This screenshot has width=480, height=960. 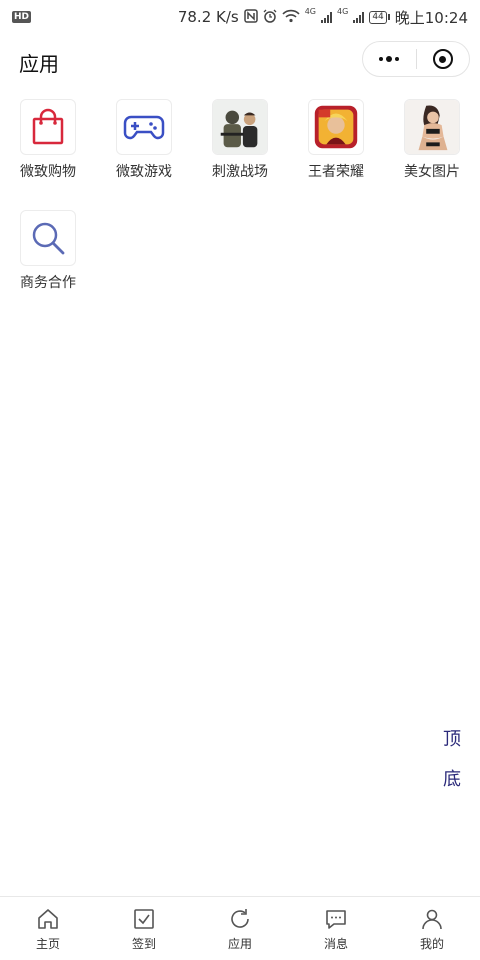 I want to click on scroll-bottom-button: 底, so click(x=452, y=778).